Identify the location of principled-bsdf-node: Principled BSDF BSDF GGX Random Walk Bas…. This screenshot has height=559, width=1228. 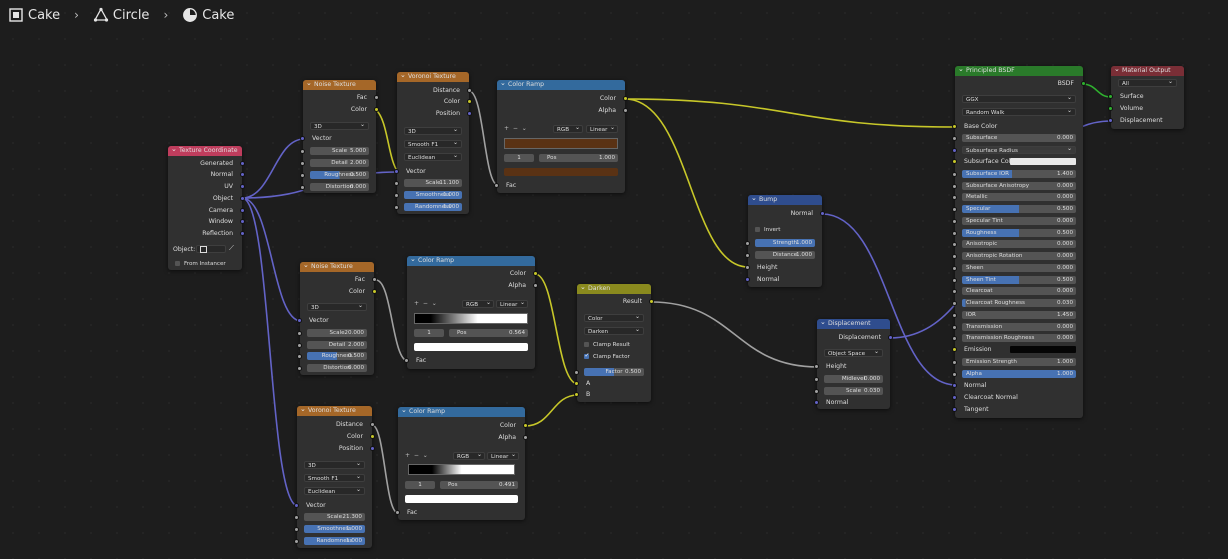
(1019, 241).